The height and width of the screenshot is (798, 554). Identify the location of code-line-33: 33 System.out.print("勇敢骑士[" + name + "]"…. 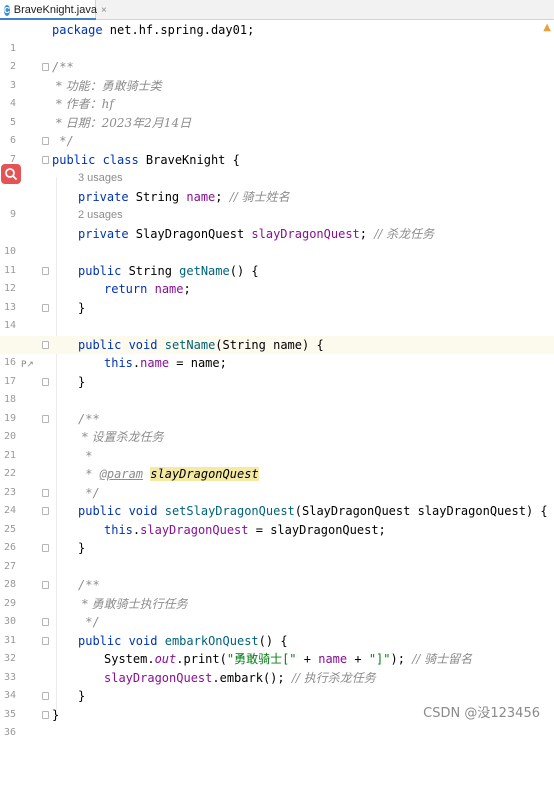
(277, 666).